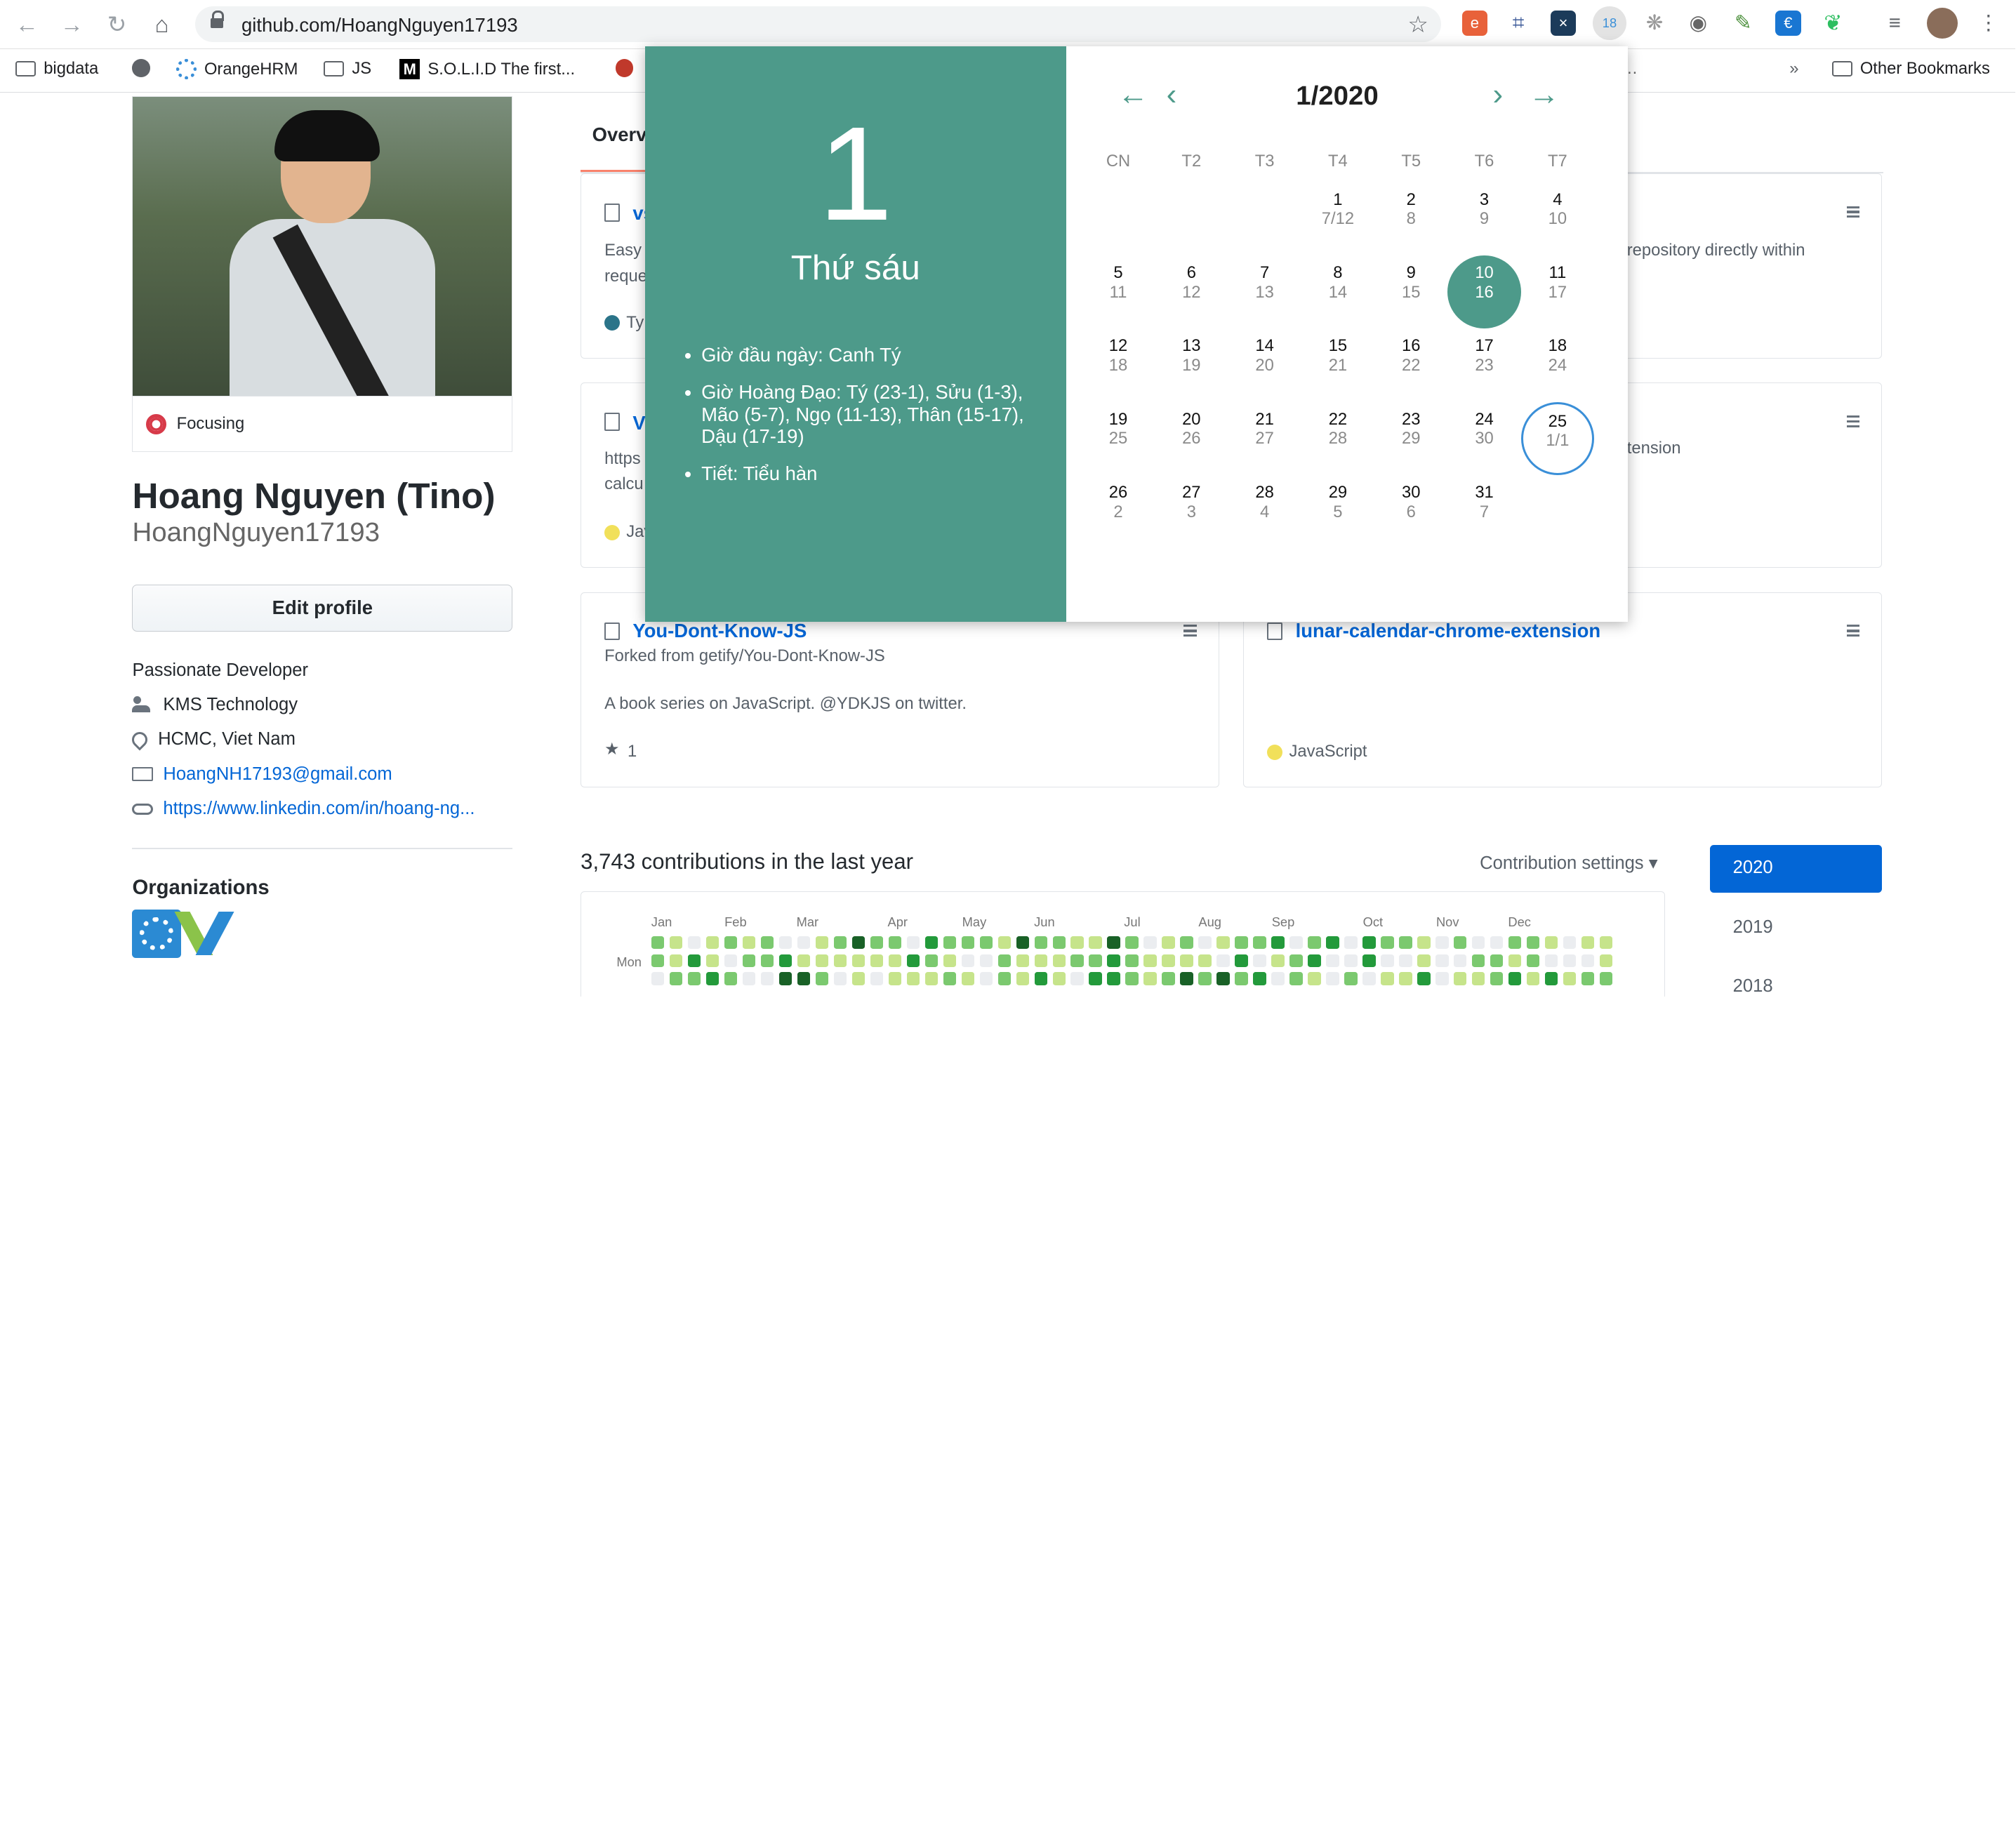  What do you see at coordinates (1410, 218) in the screenshot?
I see `calendar-day: 28` at bounding box center [1410, 218].